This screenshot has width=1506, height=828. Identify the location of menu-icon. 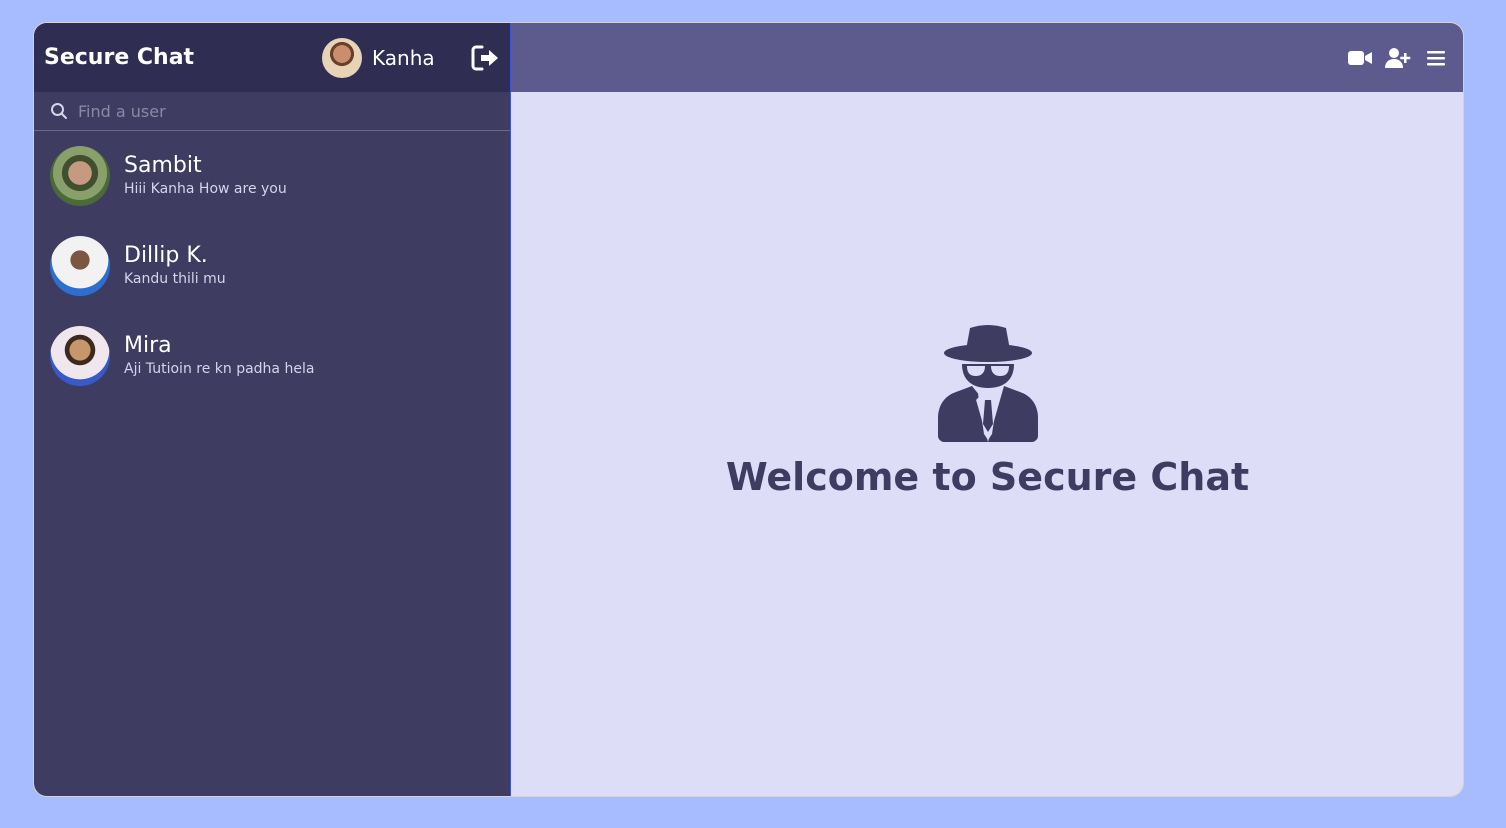
(1436, 57).